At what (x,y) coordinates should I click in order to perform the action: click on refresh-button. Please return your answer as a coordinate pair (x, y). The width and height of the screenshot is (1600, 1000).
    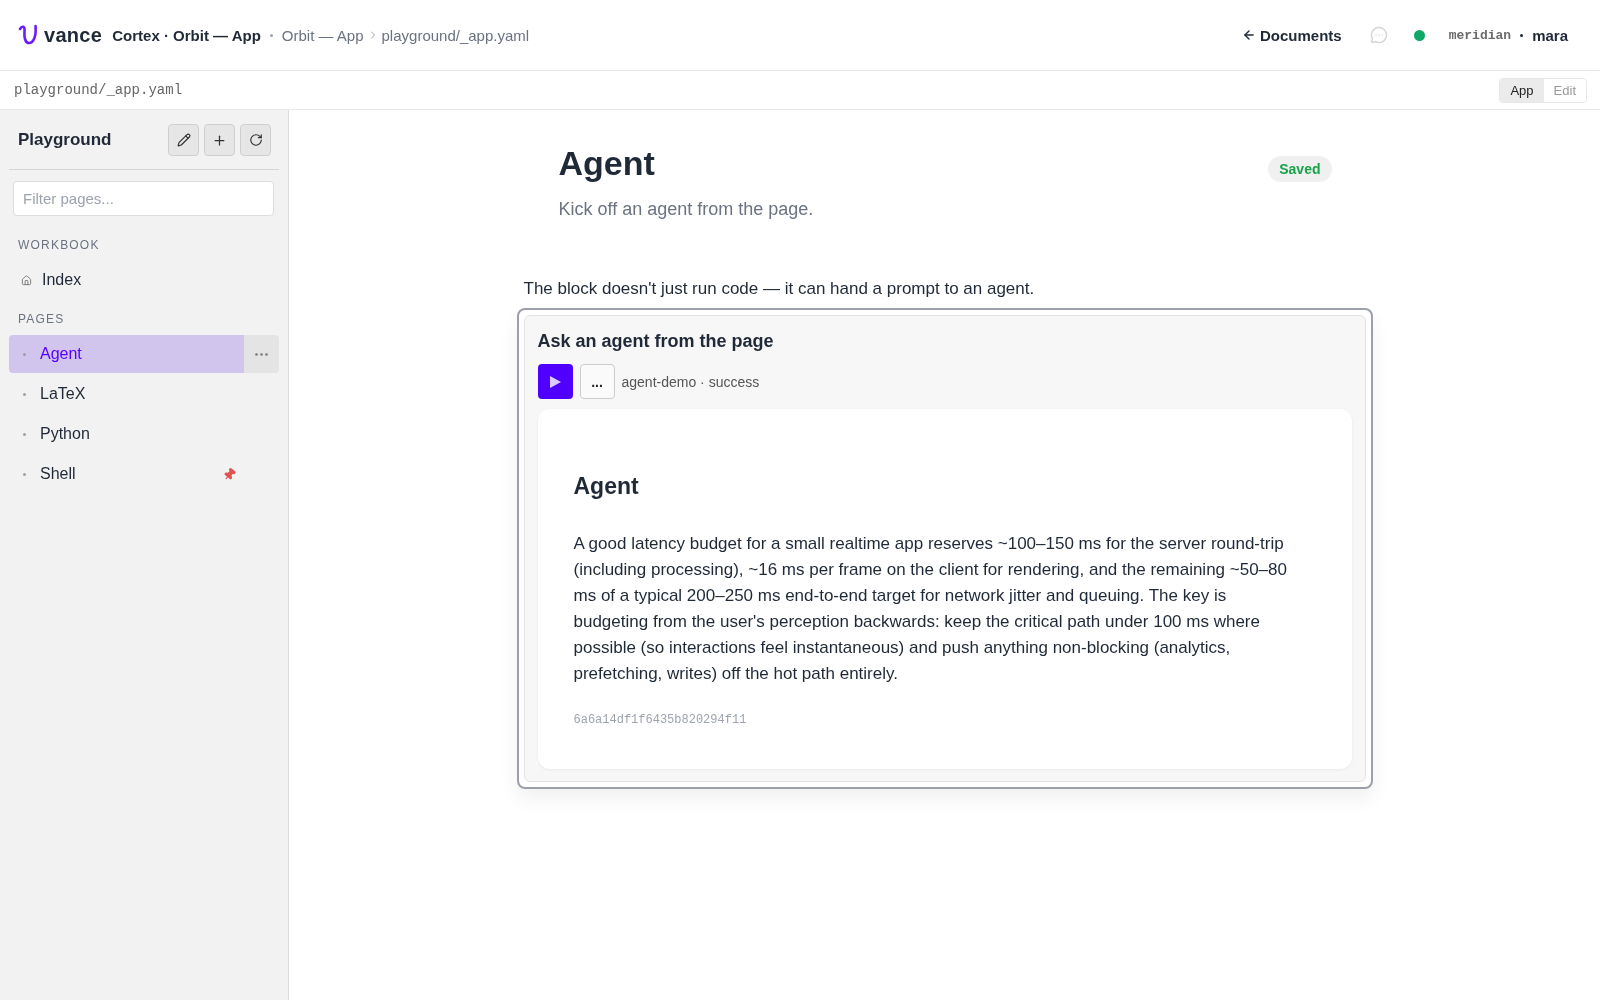
    Looking at the image, I should click on (255, 140).